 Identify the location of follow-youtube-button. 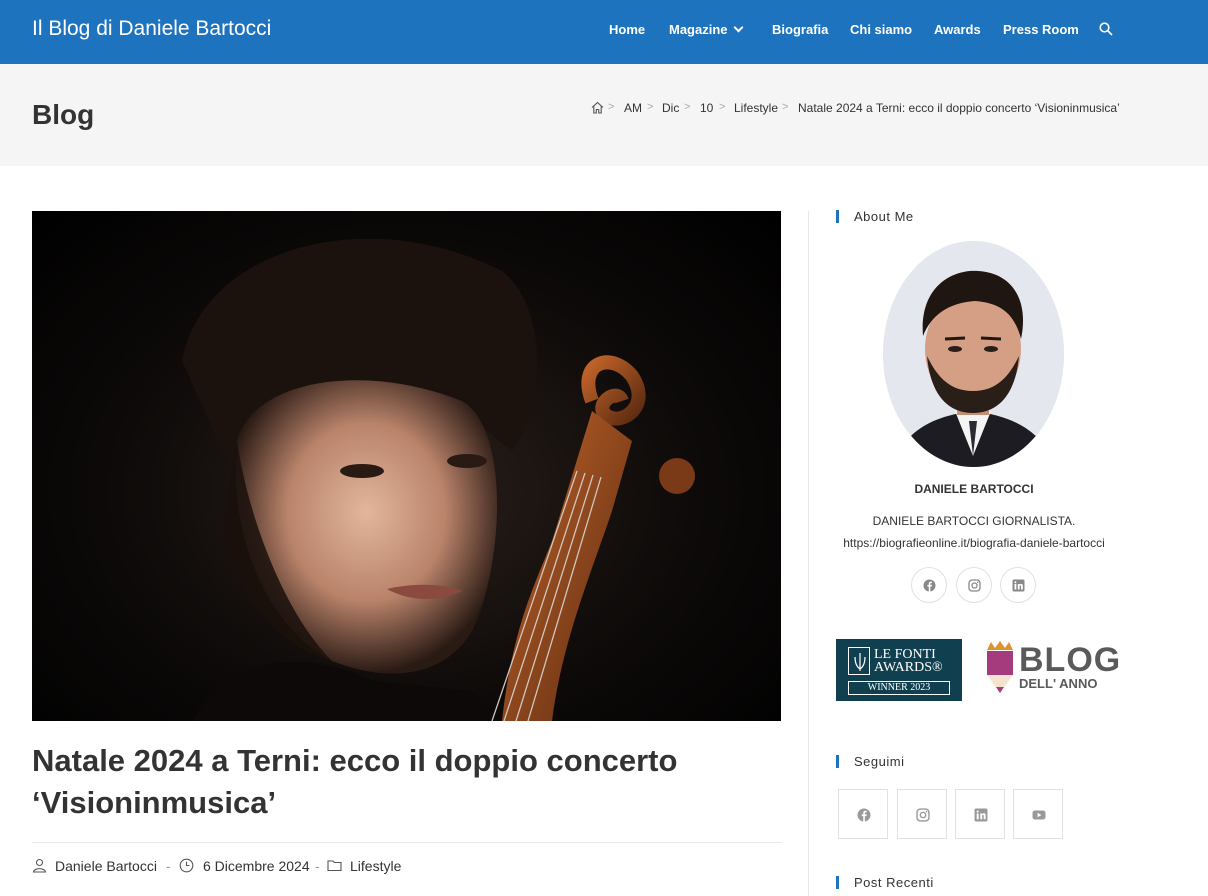
(1038, 814).